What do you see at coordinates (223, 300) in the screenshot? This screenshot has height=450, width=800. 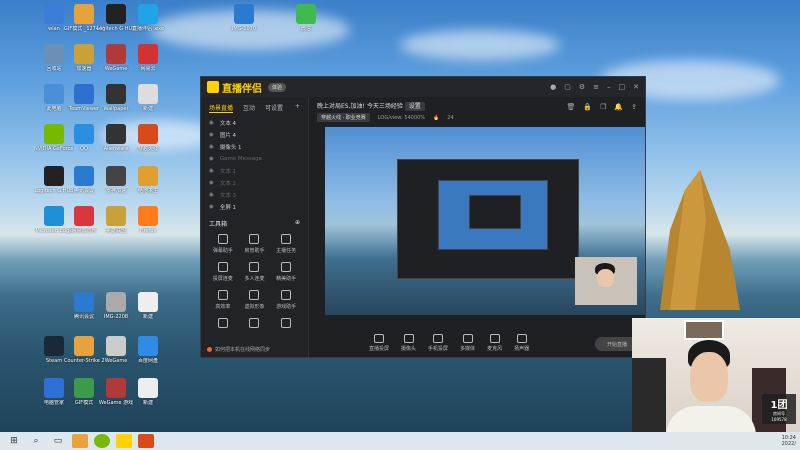 I see `tool-item: 高效率` at bounding box center [223, 300].